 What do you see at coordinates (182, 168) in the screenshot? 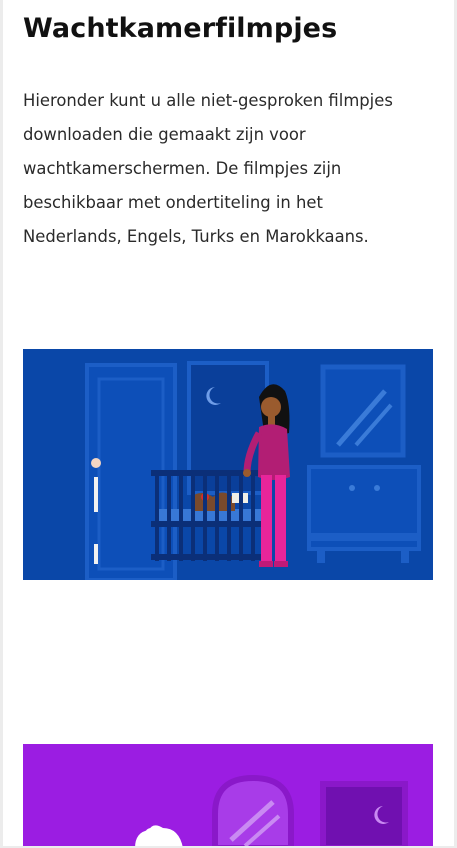
I see `intro-line: wachtkamerschermen. De filmpjes zijn` at bounding box center [182, 168].